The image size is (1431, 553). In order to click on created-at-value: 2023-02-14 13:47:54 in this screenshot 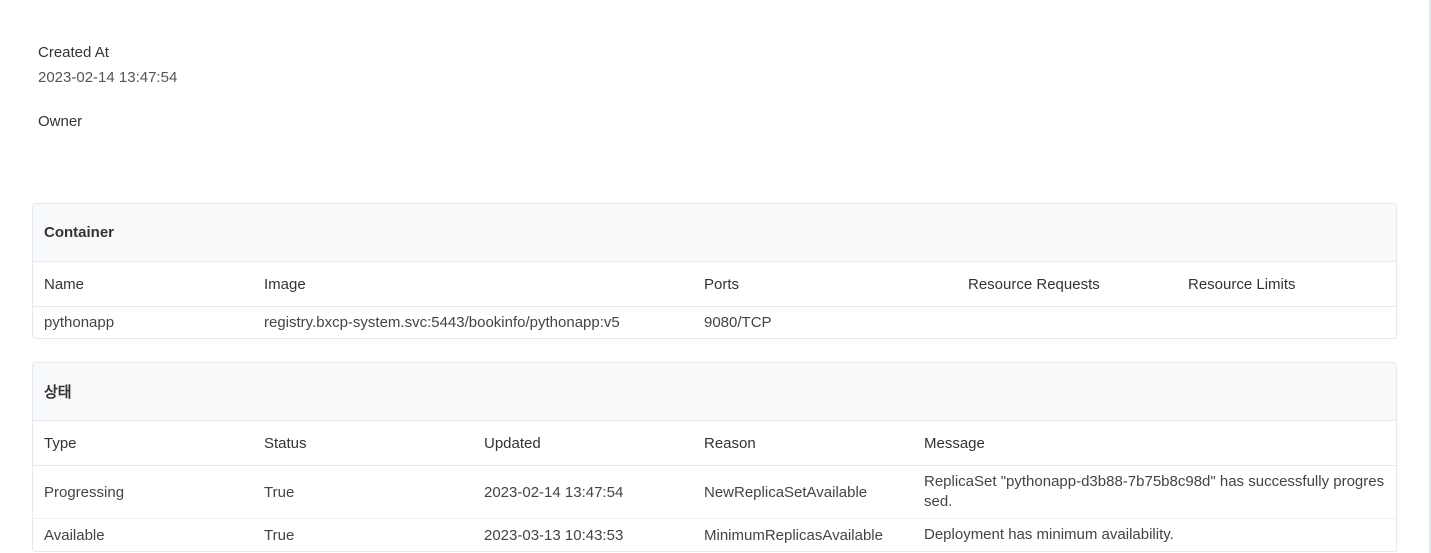, I will do `click(108, 77)`.